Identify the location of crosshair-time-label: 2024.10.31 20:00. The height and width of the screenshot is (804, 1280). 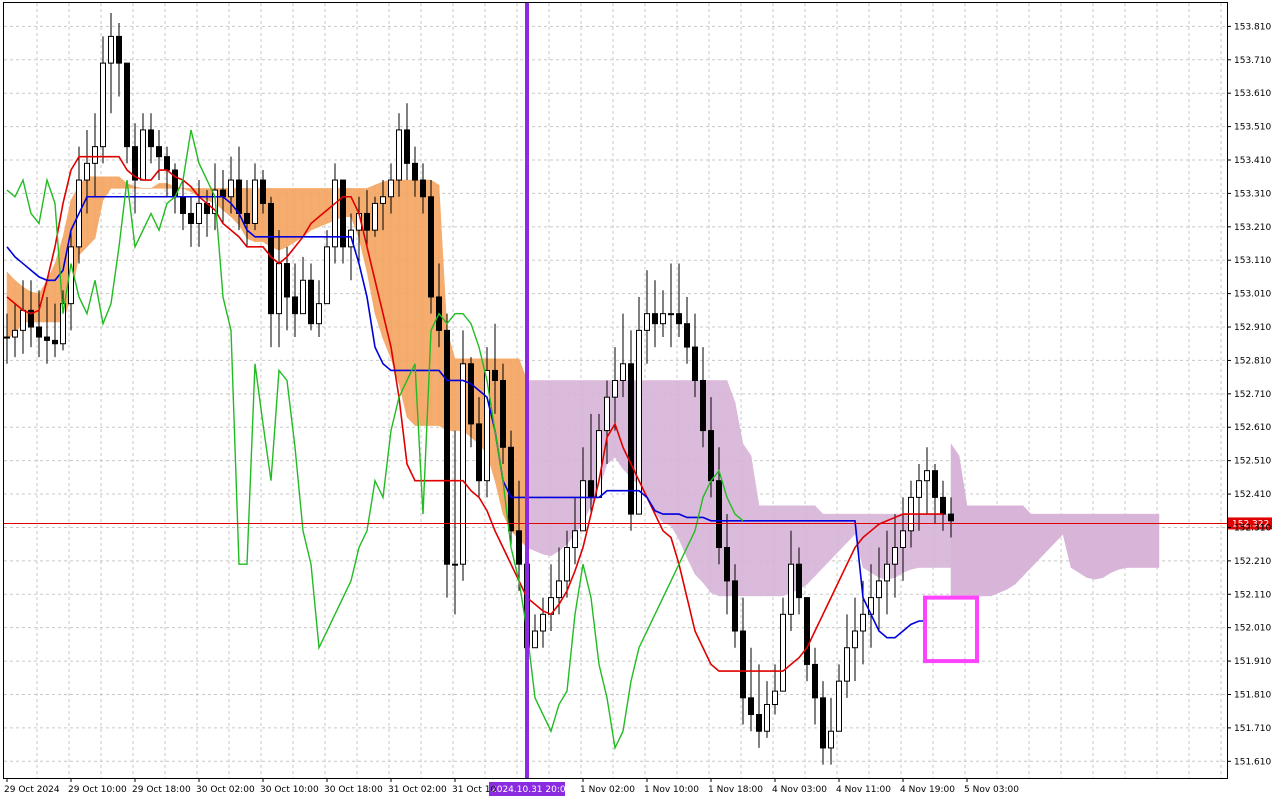
(531, 790).